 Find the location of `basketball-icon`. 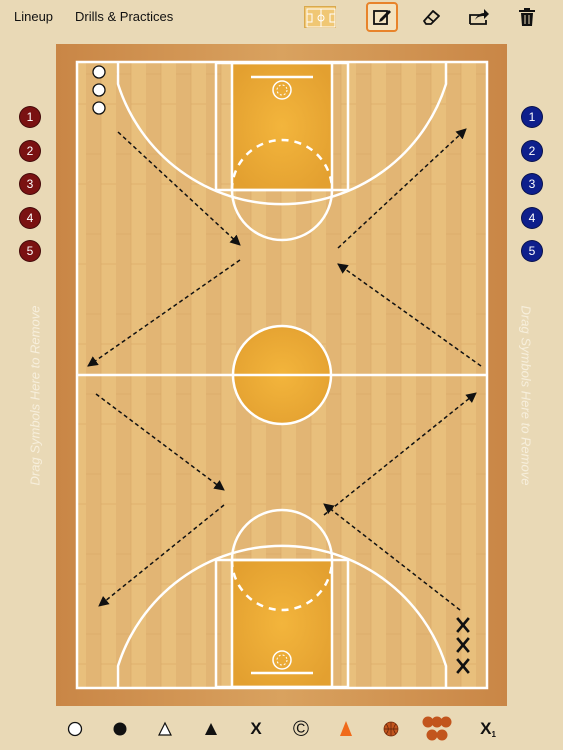

basketball-icon is located at coordinates (391, 729).